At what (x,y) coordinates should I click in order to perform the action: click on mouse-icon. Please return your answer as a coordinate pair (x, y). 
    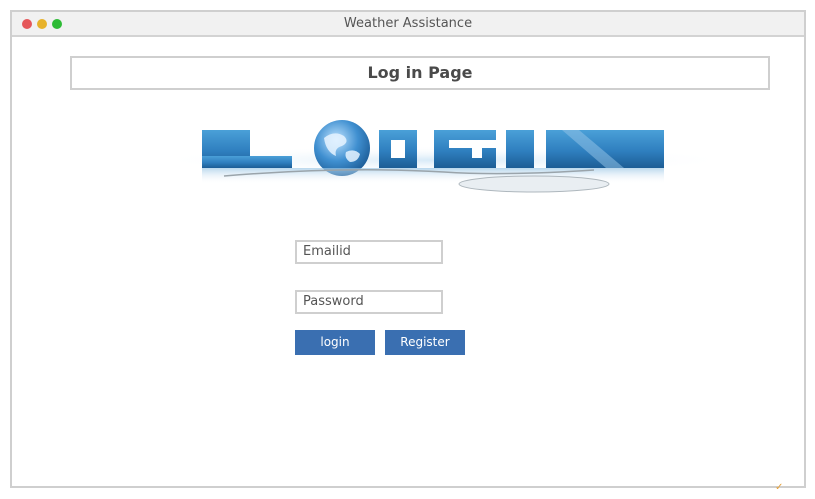
    Looking at the image, I should click on (534, 184).